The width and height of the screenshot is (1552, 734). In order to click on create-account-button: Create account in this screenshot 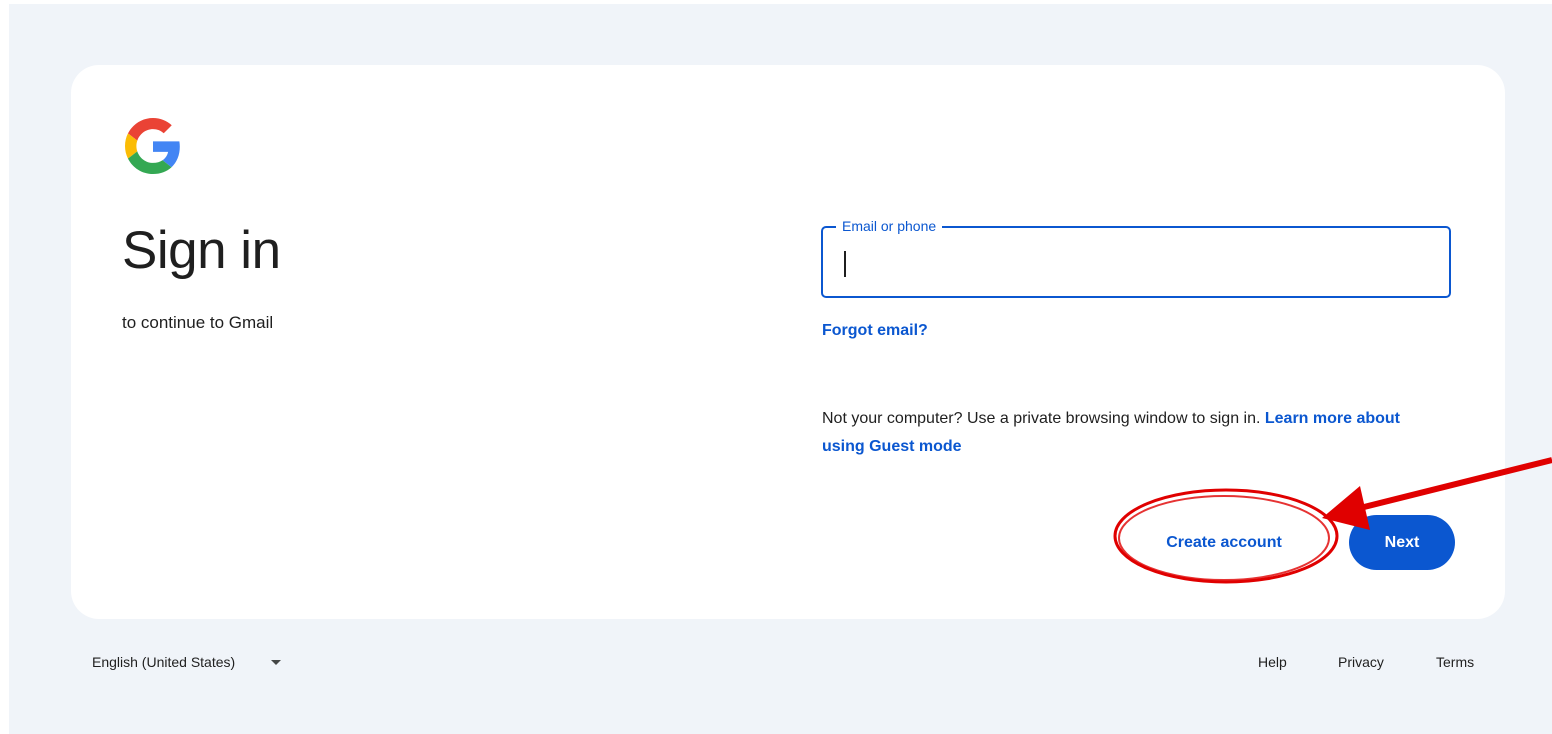, I will do `click(1224, 543)`.